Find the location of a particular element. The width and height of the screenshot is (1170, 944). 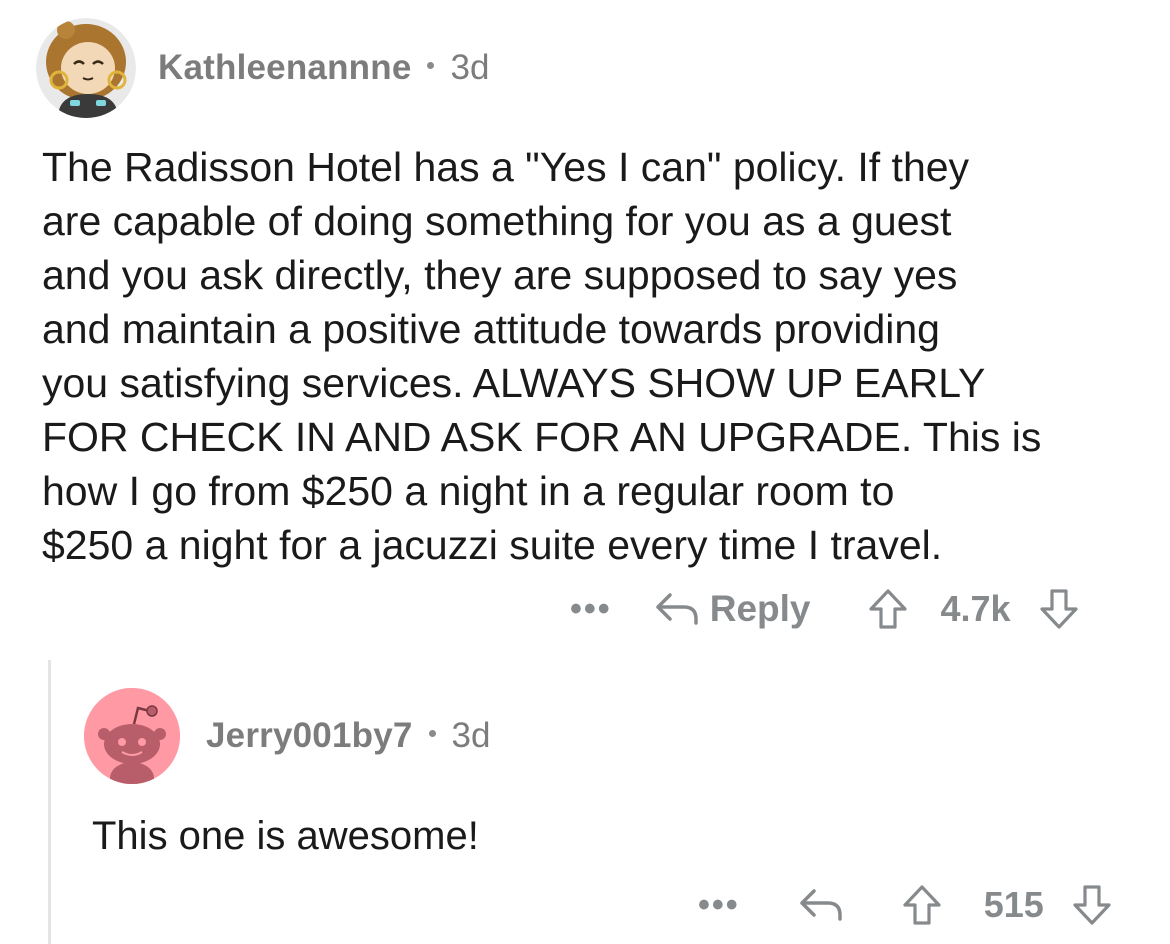

reply-meta: Jerry001by7 3d is located at coordinates (348, 736).